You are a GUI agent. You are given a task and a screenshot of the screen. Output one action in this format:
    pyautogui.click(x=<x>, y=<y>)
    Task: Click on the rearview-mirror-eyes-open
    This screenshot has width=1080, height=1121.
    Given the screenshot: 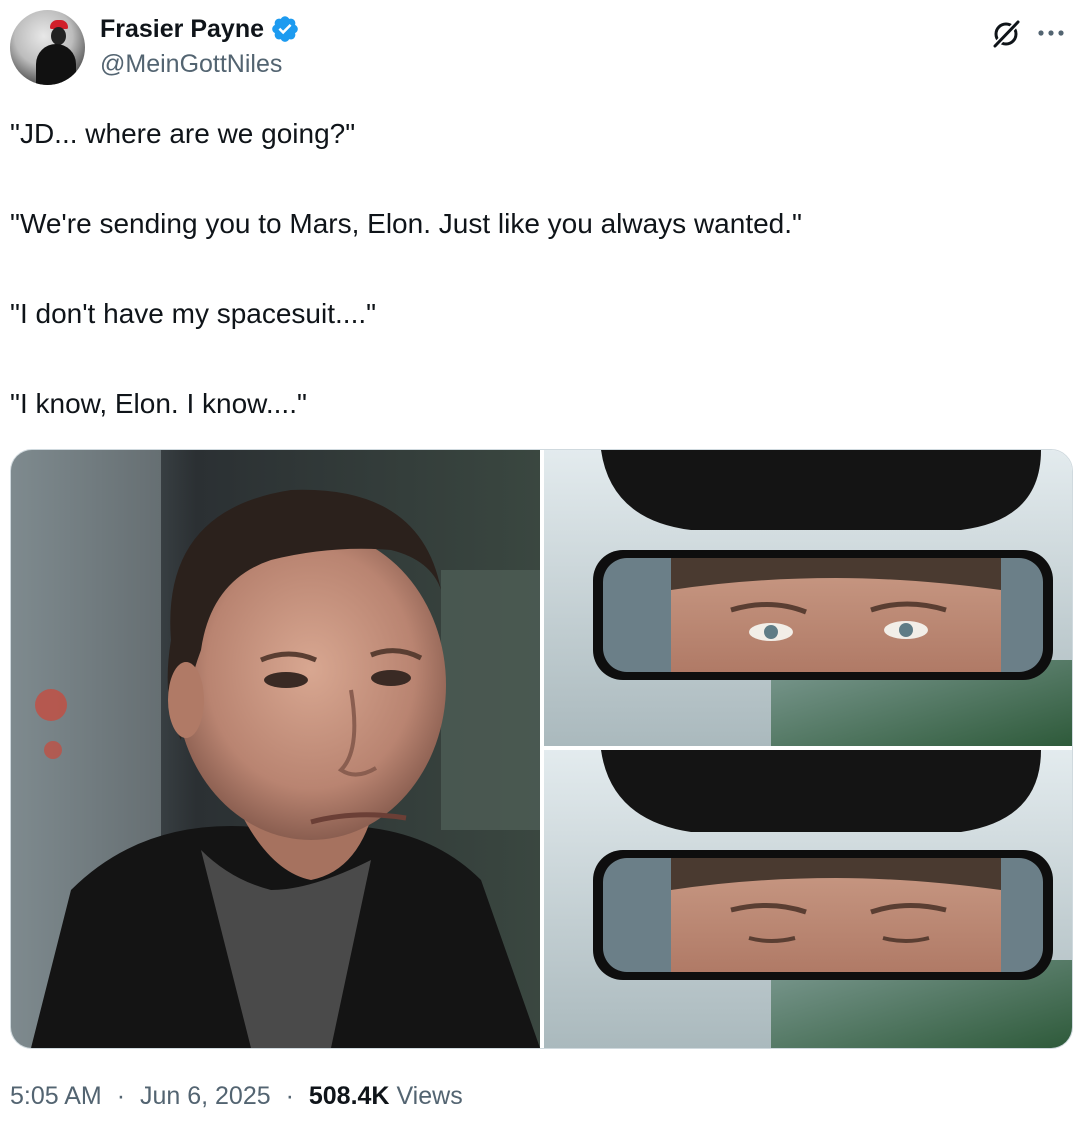 What is the action you would take?
    pyautogui.click(x=808, y=598)
    